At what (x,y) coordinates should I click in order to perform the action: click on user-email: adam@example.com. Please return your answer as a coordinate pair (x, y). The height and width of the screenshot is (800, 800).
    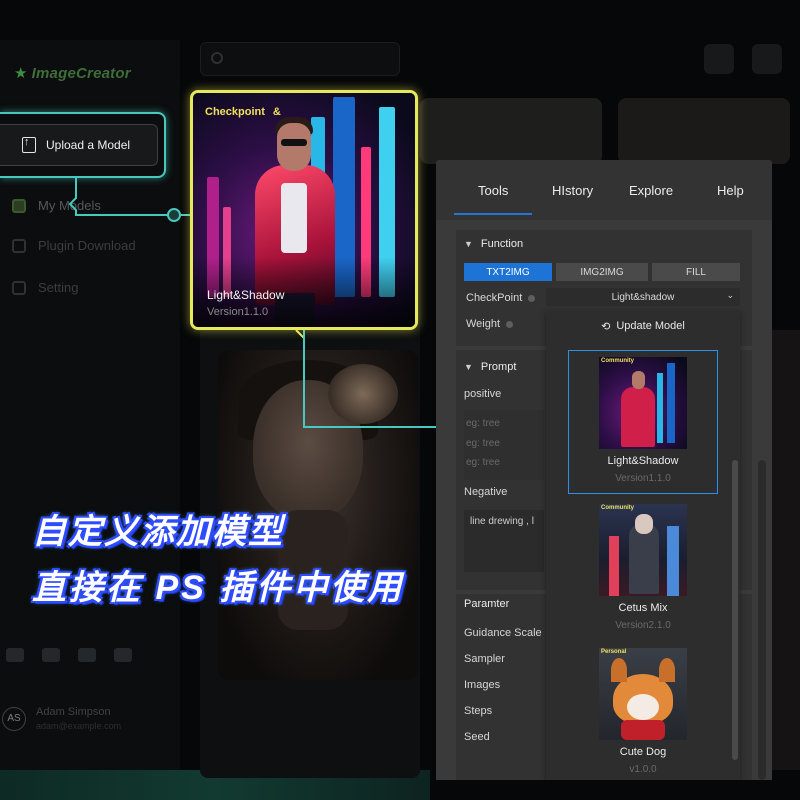
    Looking at the image, I should click on (79, 726).